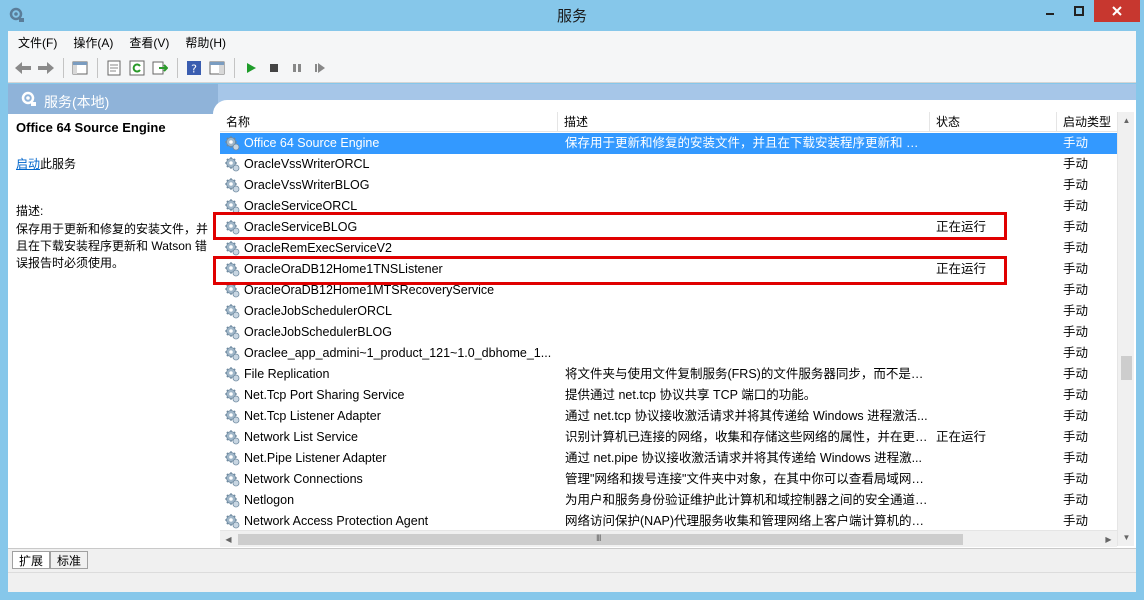 Image resolution: width=1144 pixels, height=600 pixels. I want to click on tab-extended: 扩展, so click(31, 560).